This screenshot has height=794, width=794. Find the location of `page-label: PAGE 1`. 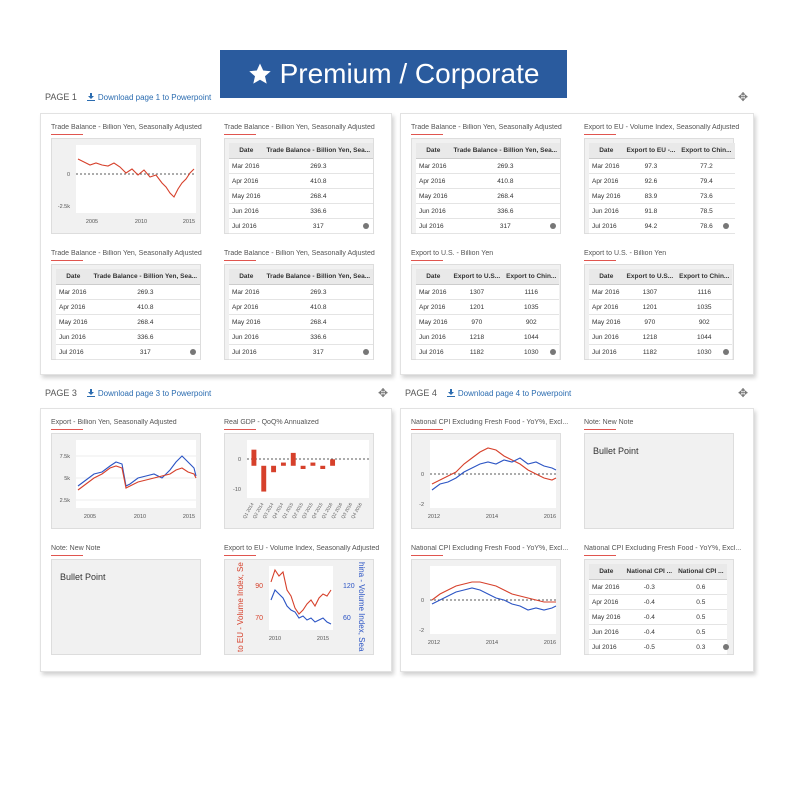

page-label: PAGE 1 is located at coordinates (61, 97).